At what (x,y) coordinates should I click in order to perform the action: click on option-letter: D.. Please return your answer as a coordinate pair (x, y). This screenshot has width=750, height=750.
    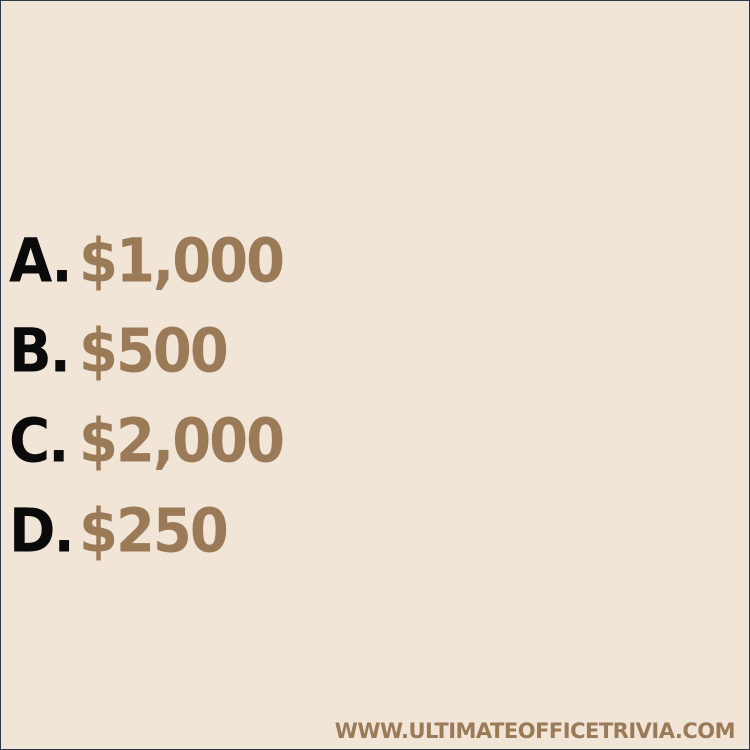
    Looking at the image, I should click on (42, 531).